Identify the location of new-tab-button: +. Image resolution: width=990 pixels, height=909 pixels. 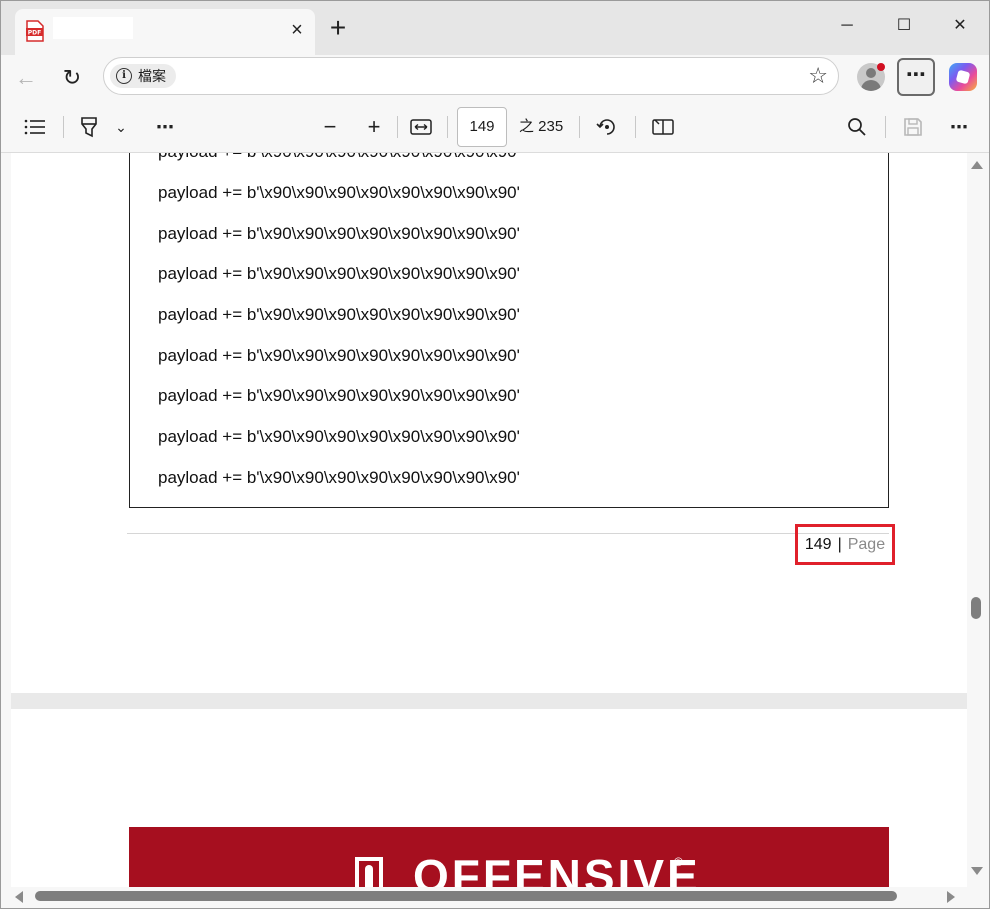
(338, 29).